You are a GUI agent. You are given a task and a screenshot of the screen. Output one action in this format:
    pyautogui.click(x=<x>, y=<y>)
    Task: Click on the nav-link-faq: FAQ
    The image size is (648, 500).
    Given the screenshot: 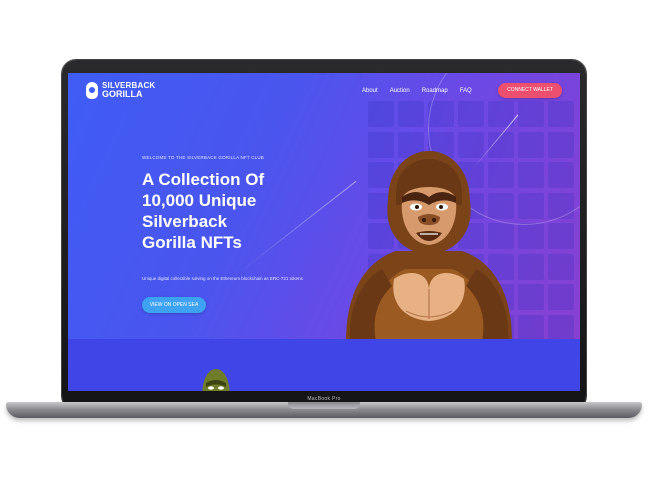 What is the action you would take?
    pyautogui.click(x=466, y=91)
    